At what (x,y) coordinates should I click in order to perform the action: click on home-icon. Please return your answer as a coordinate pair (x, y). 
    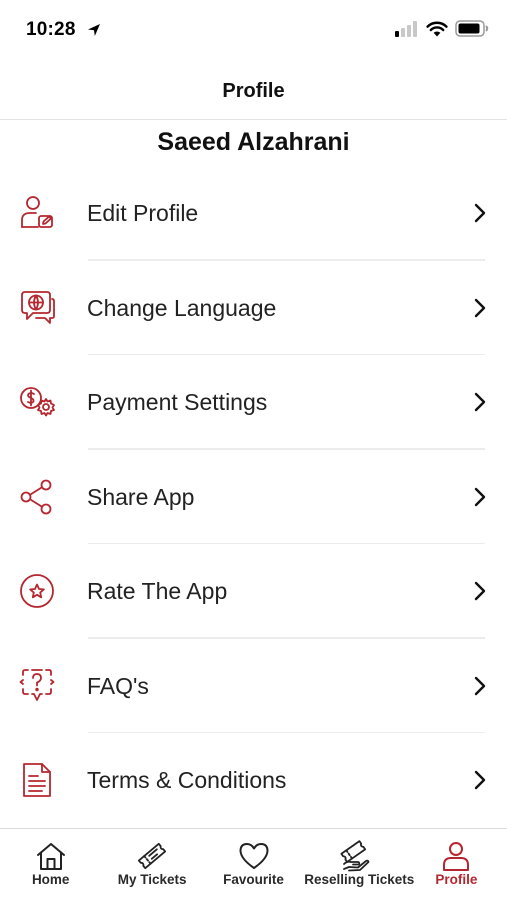
    Looking at the image, I should click on (50, 856).